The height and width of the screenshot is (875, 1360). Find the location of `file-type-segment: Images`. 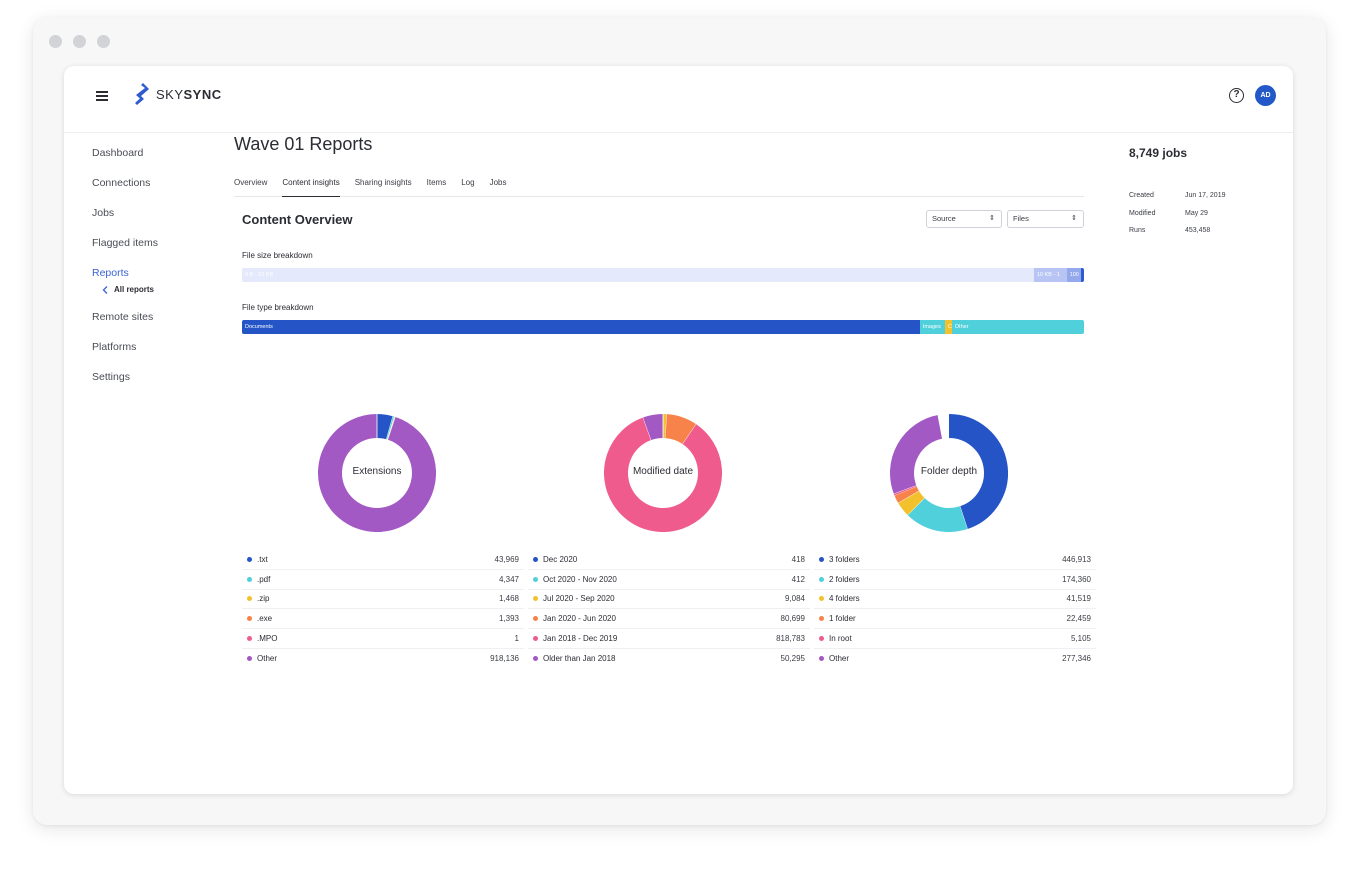

file-type-segment: Images is located at coordinates (932, 327).